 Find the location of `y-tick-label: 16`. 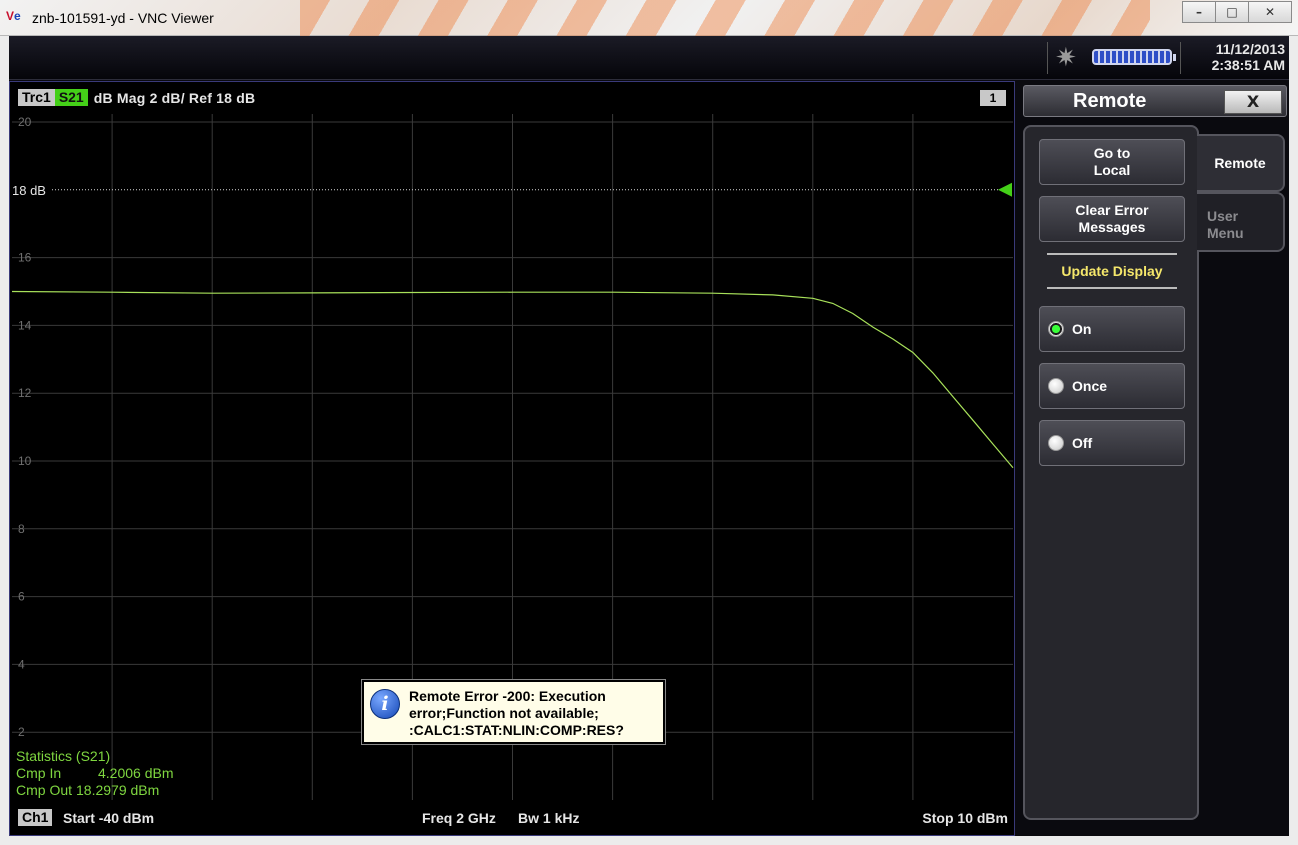

y-tick-label: 16 is located at coordinates (25, 258).